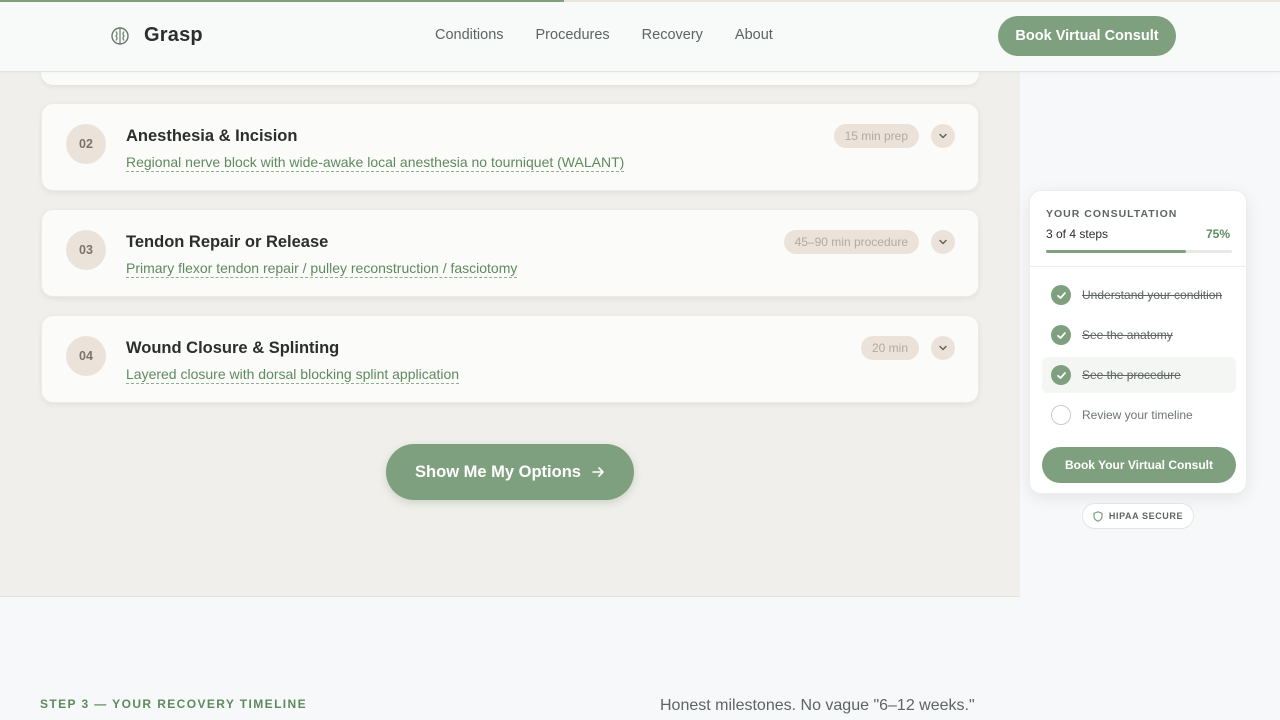 Image resolution: width=1280 pixels, height=720 pixels. I want to click on checklist-item-label: Review your timeline, so click(1137, 415).